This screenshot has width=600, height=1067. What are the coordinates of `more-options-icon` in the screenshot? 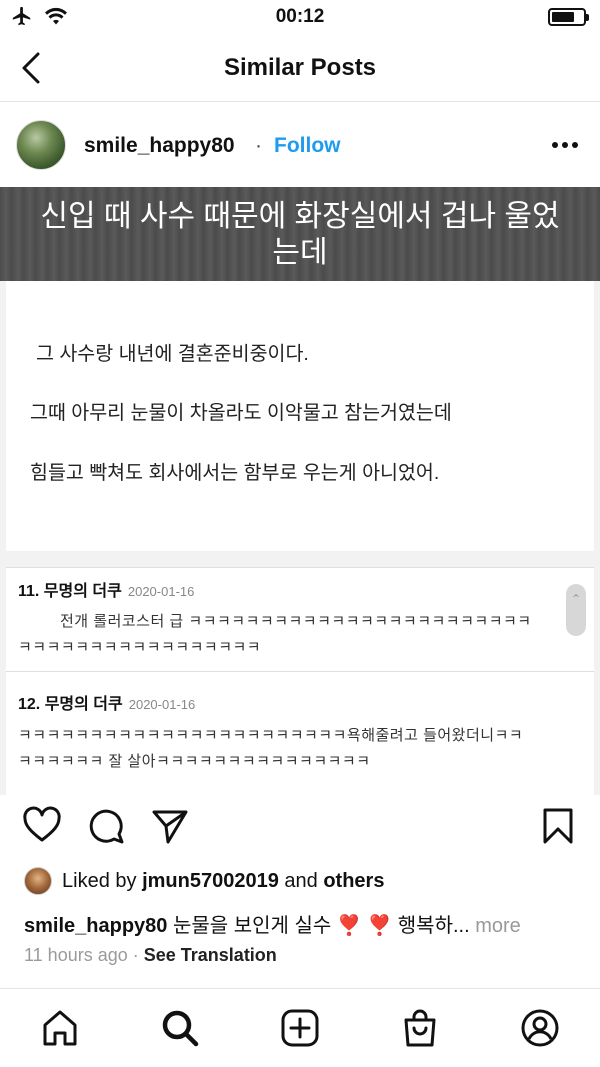 It's located at (566, 145).